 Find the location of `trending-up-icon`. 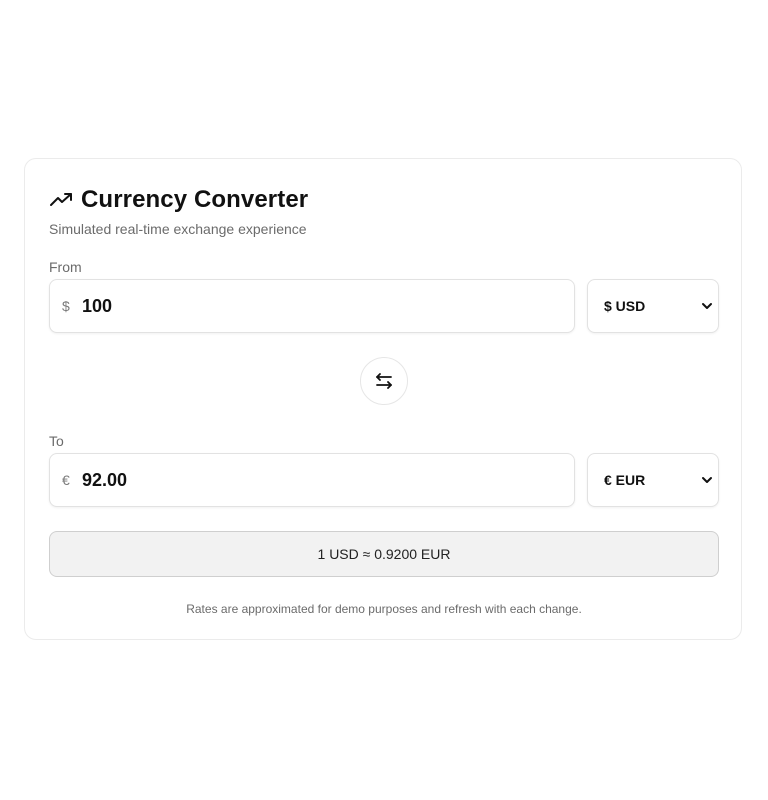

trending-up-icon is located at coordinates (61, 200).